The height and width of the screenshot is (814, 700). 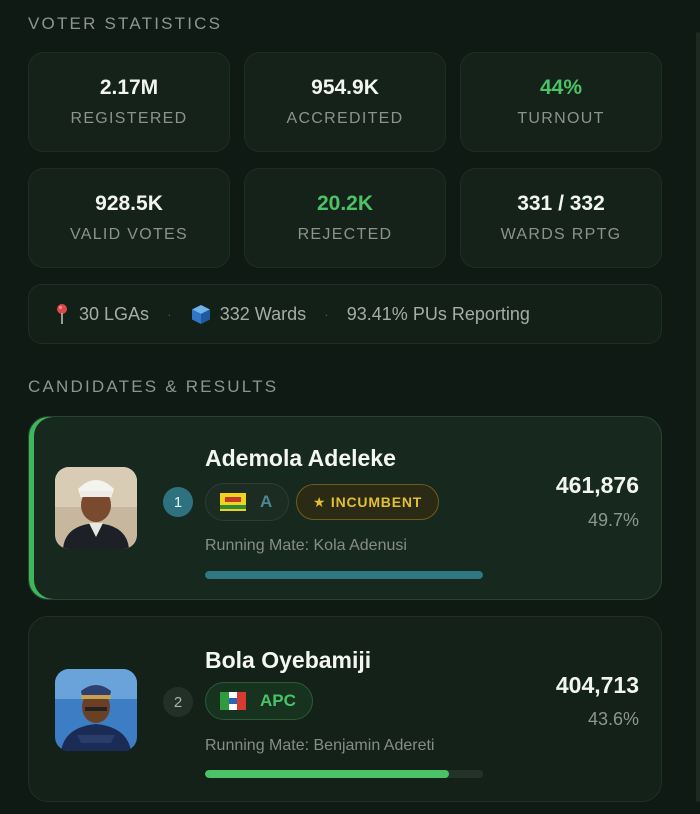 I want to click on stat-value: 331 / 332, so click(x=561, y=203).